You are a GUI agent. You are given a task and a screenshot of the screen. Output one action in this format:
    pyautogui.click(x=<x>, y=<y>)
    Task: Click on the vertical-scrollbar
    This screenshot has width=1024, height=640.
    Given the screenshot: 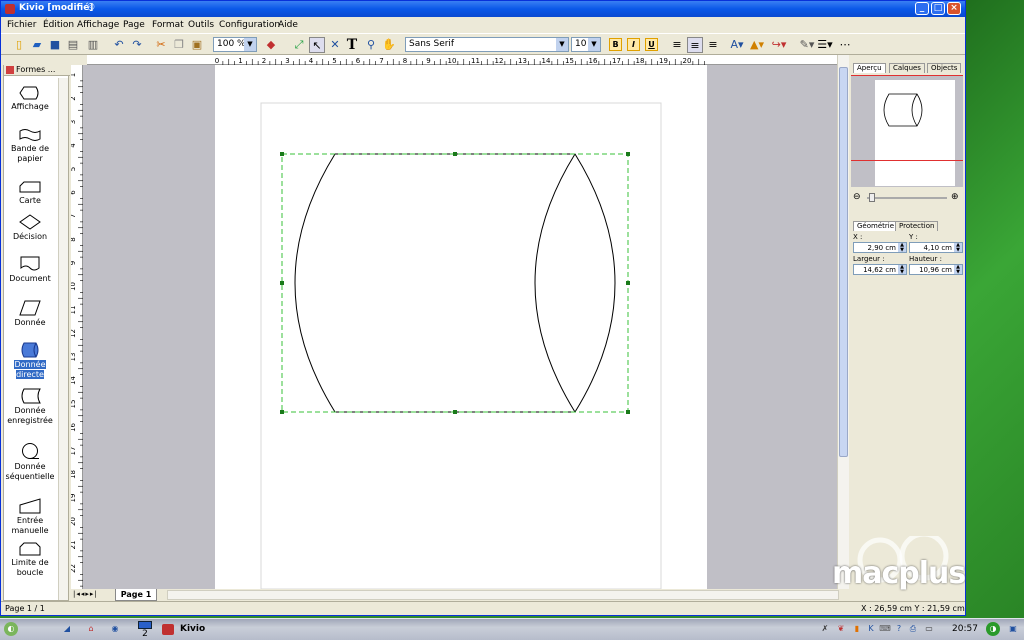 What is the action you would take?
    pyautogui.click(x=843, y=322)
    